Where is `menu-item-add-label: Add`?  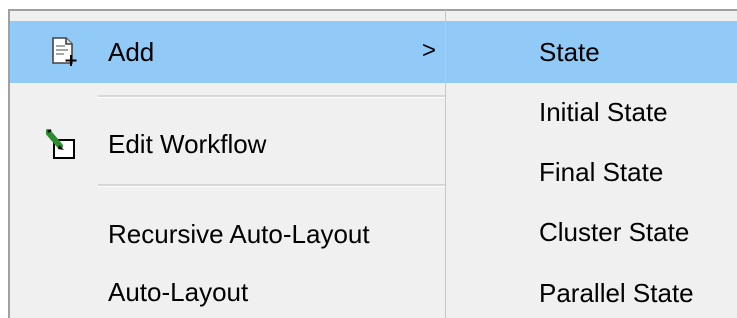
menu-item-add-label: Add is located at coordinates (131, 52).